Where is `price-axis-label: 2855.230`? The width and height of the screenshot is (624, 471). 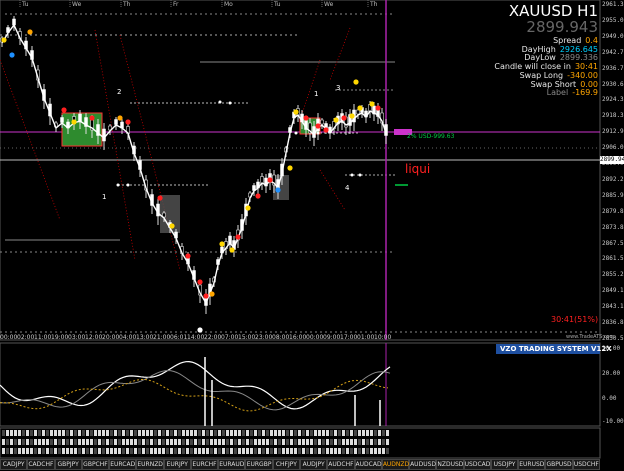 price-axis-label: 2855.230 is located at coordinates (613, 275).